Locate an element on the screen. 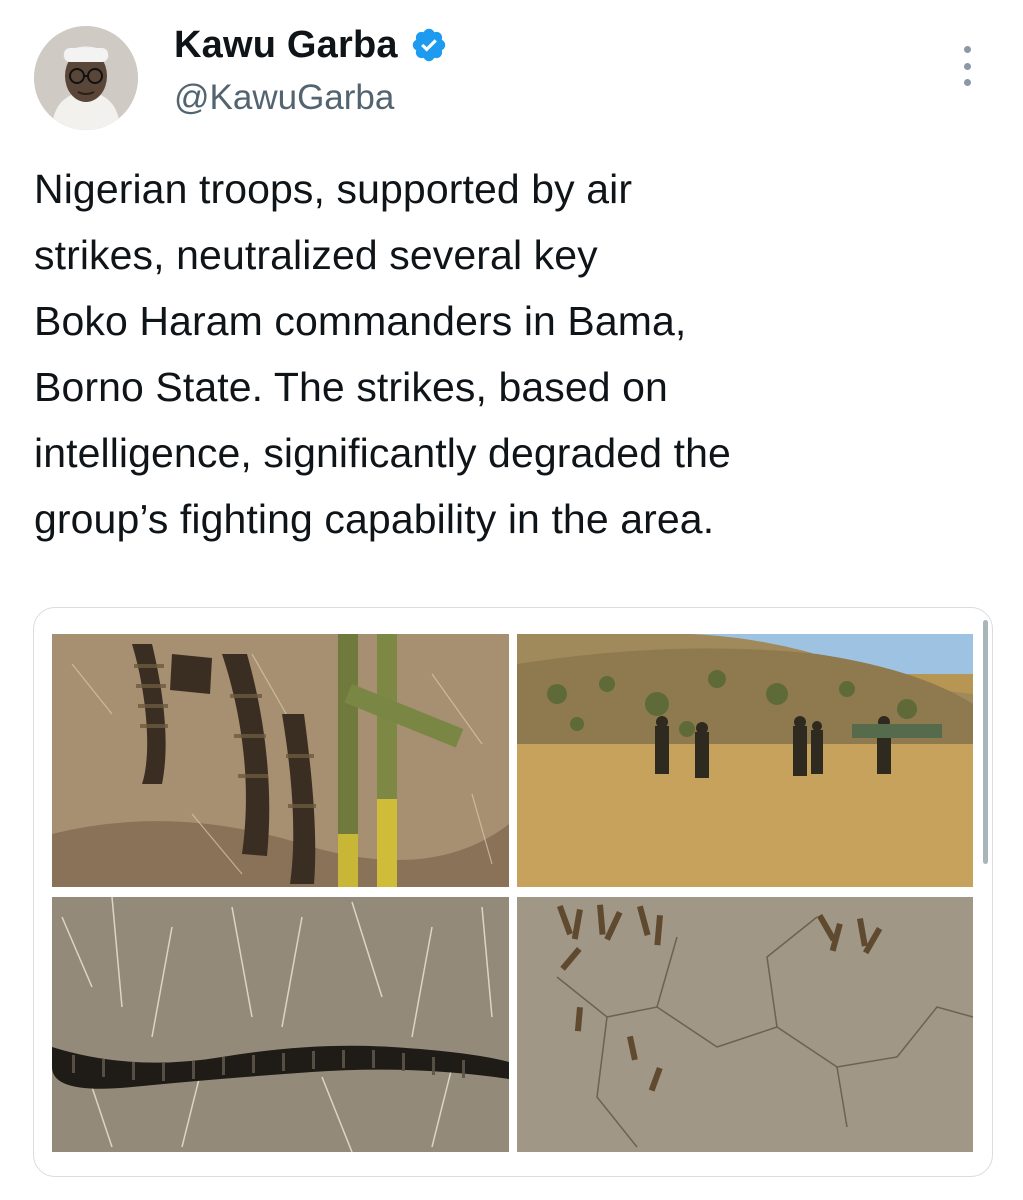  handle: @KawuGarba is located at coordinates (284, 98).